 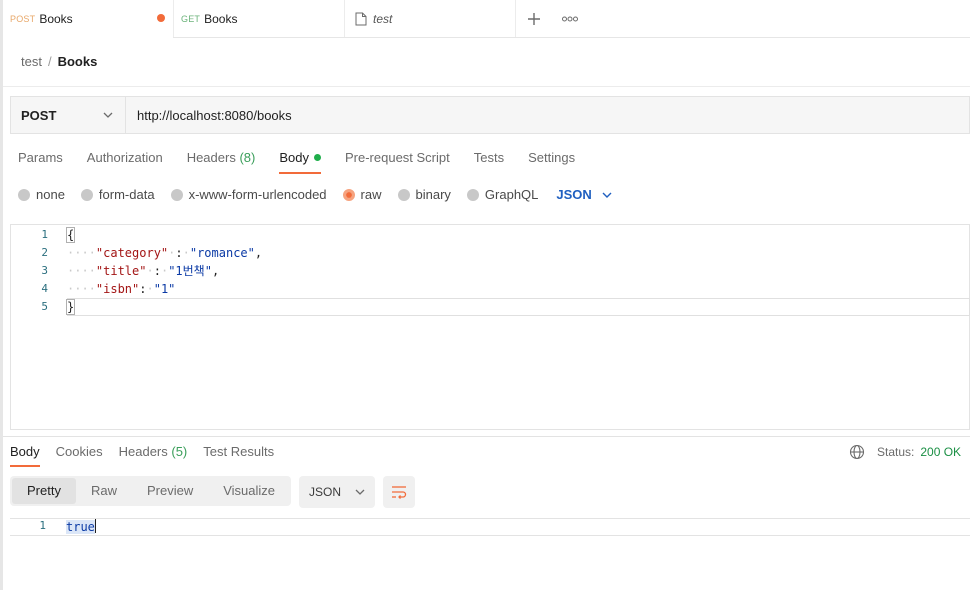 I want to click on response-format-select: JSON, so click(x=337, y=492).